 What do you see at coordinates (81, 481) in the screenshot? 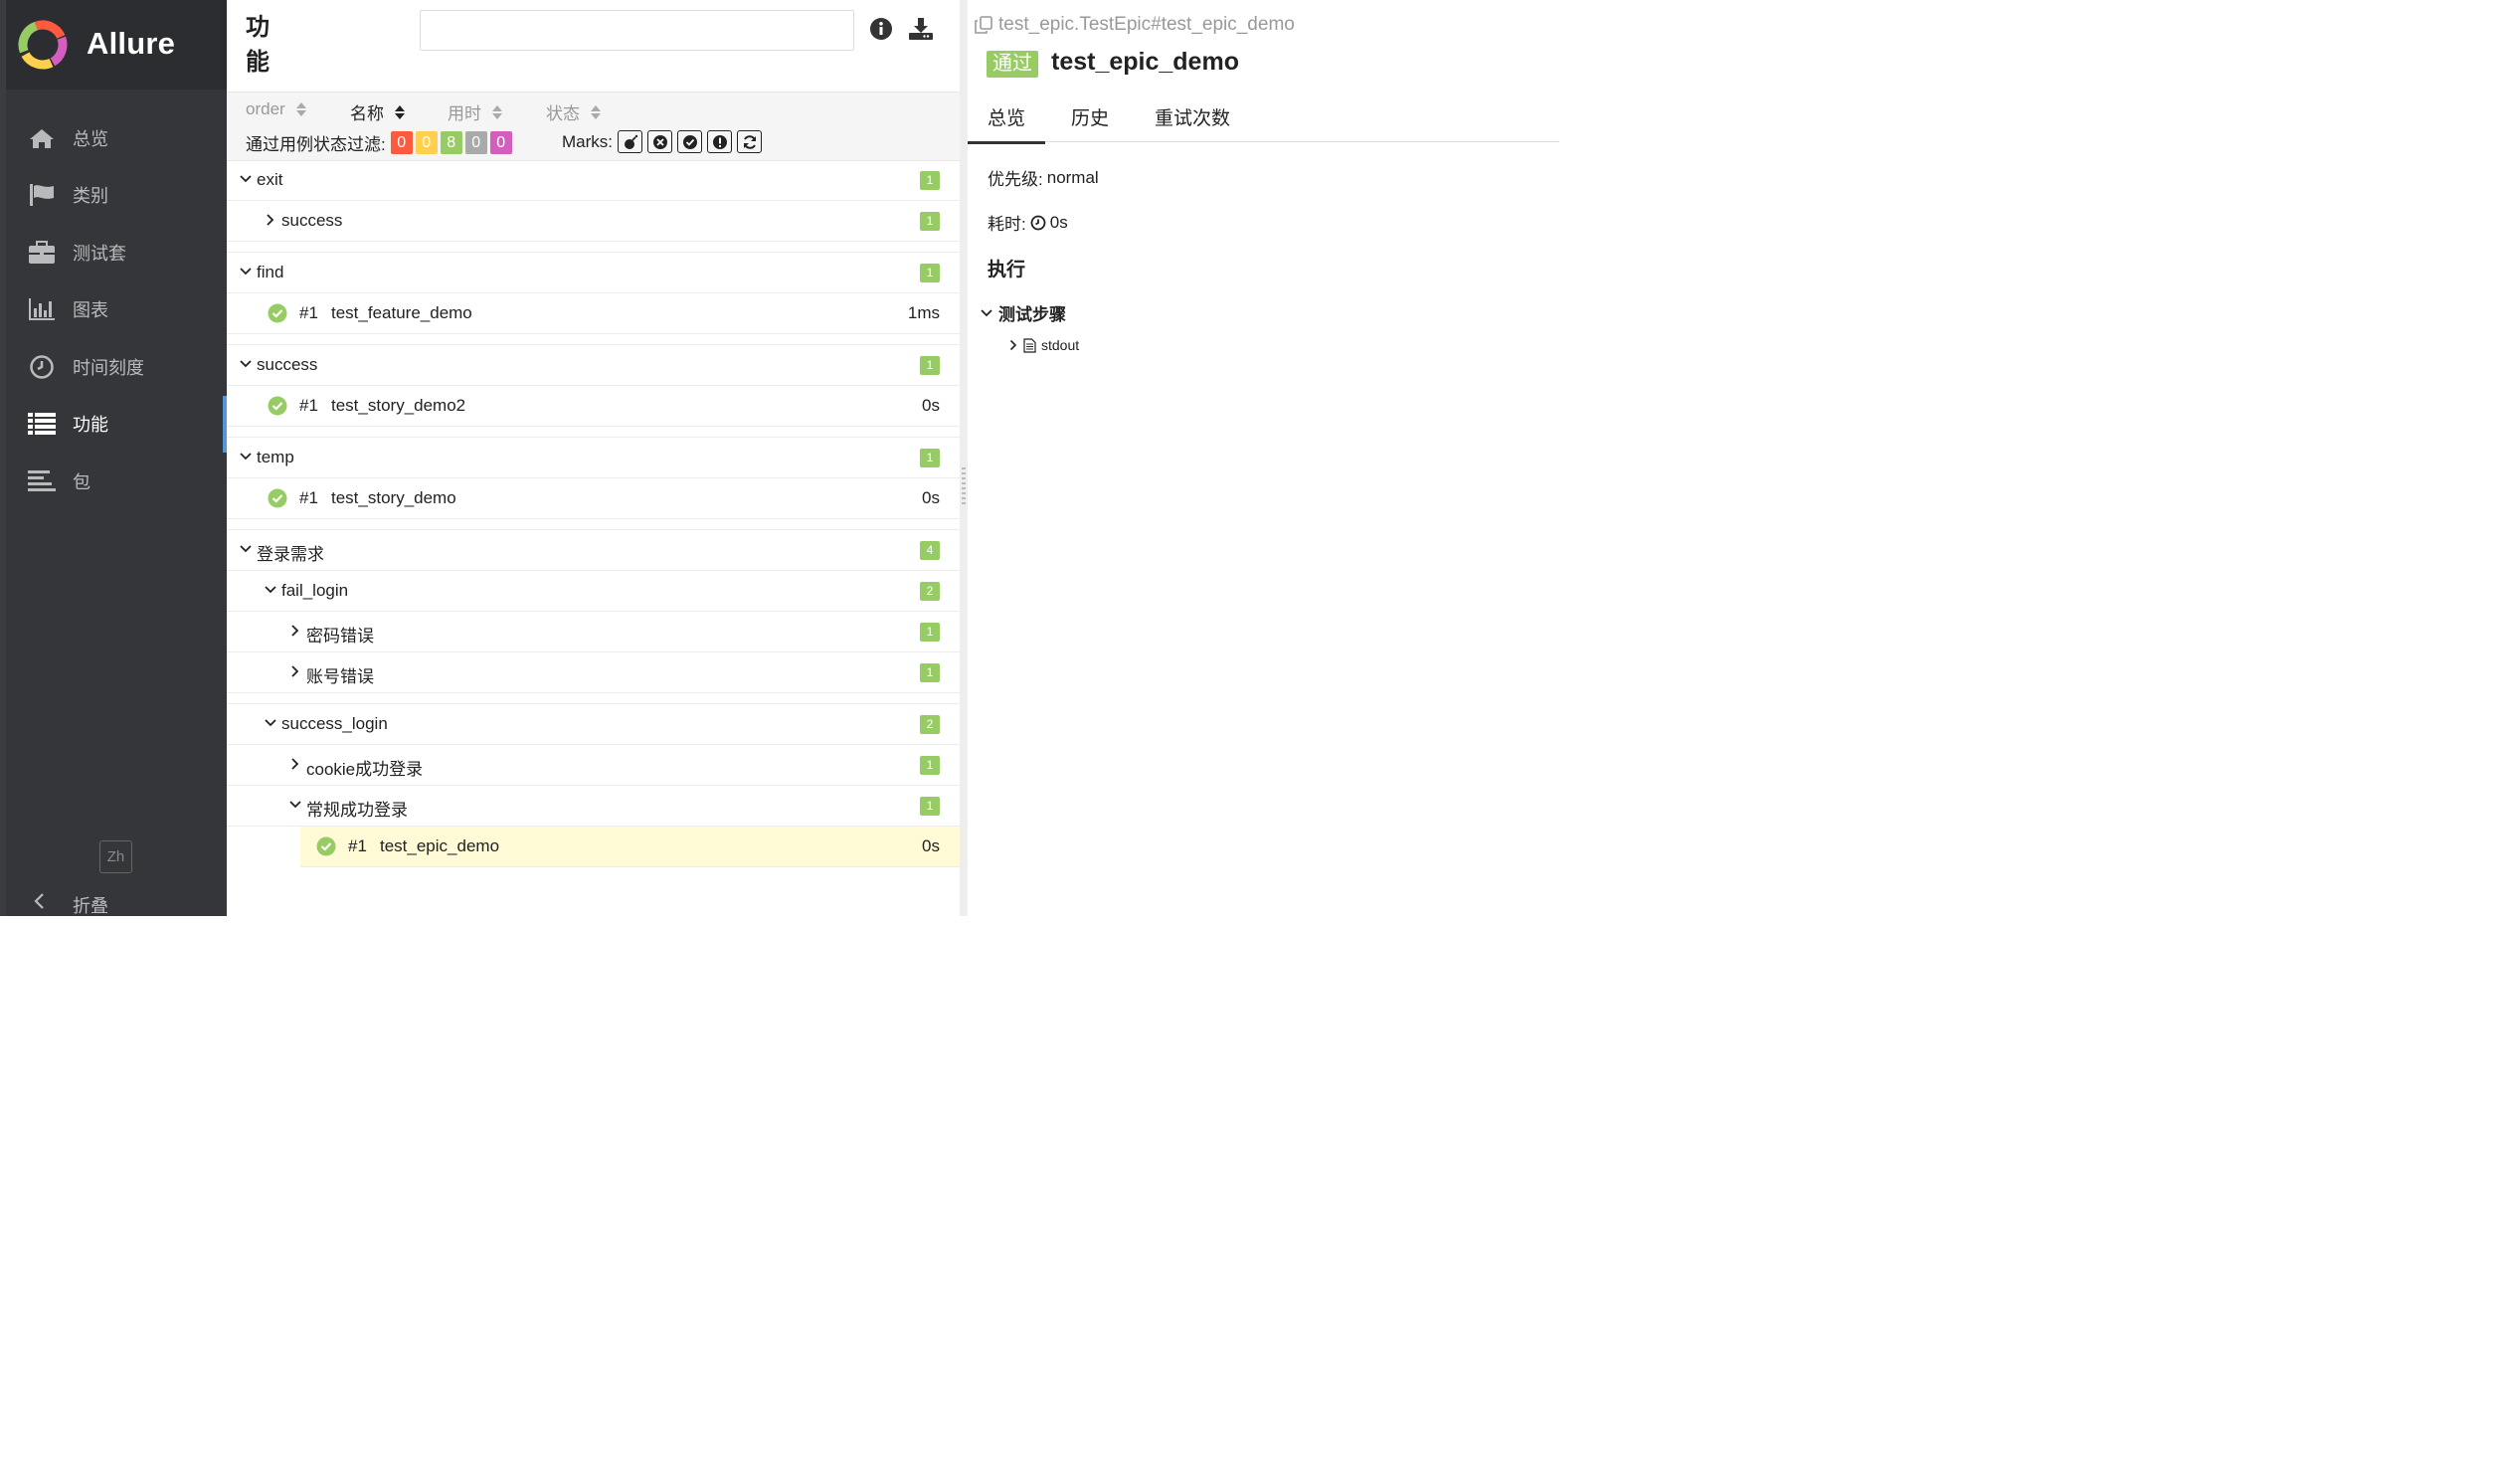
I see `sidebar-item-label: 包` at bounding box center [81, 481].